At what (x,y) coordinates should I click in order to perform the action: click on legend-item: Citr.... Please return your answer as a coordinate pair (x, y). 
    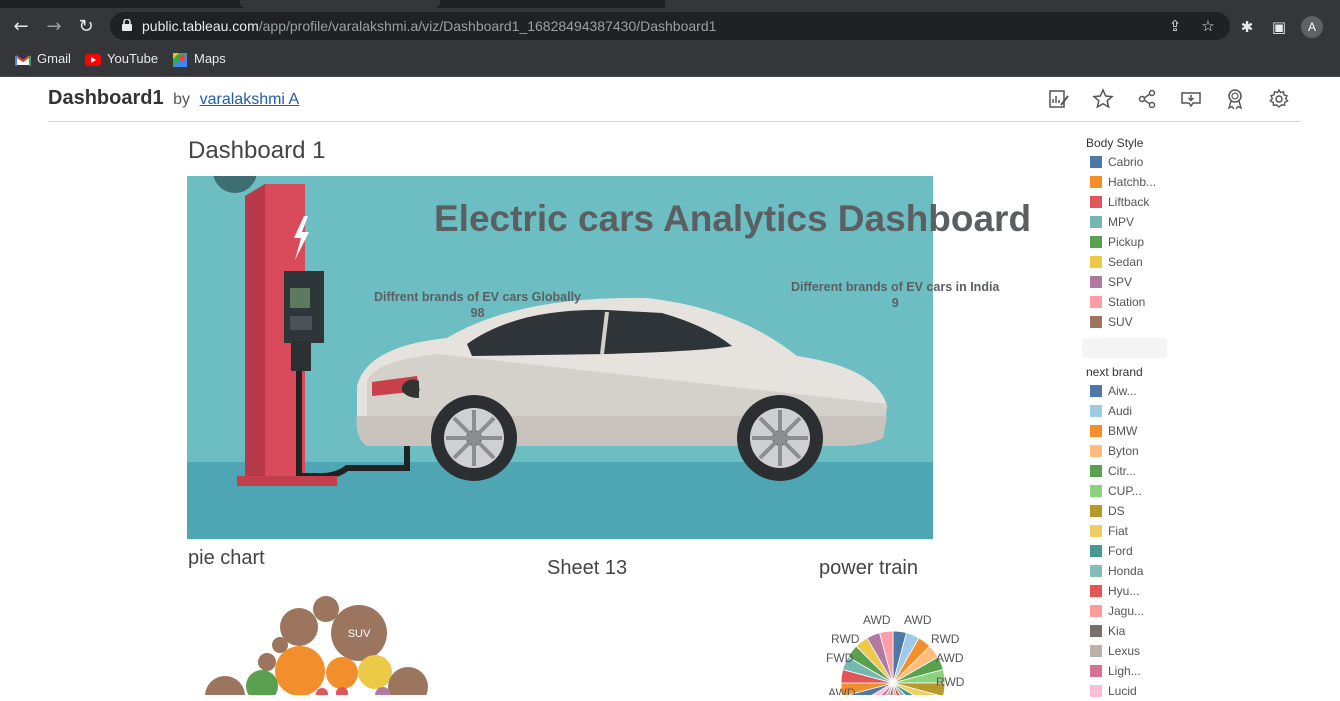
    Looking at the image, I should click on (1131, 471).